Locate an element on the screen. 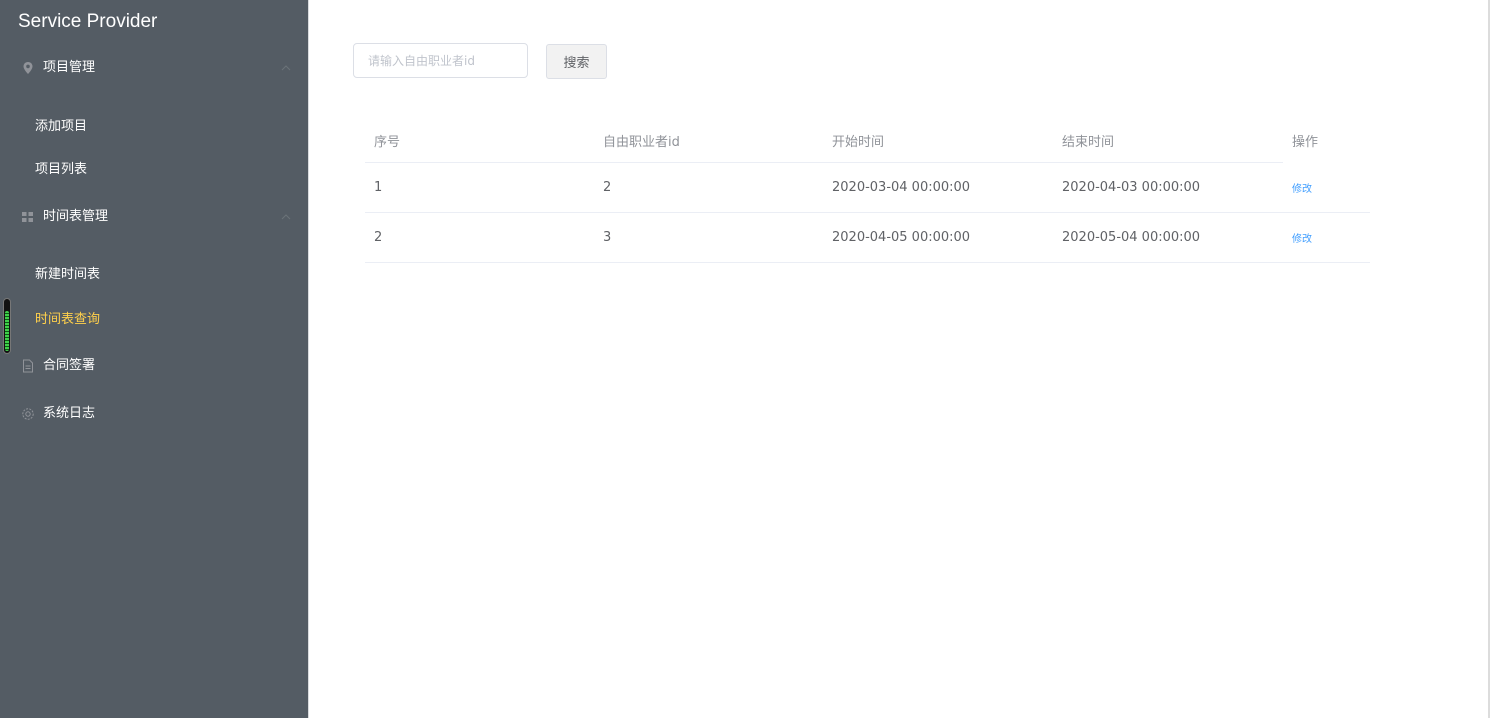  table-header-row: 序号 自由职业者id 开始时间 结束时间 操作 is located at coordinates (867, 142).